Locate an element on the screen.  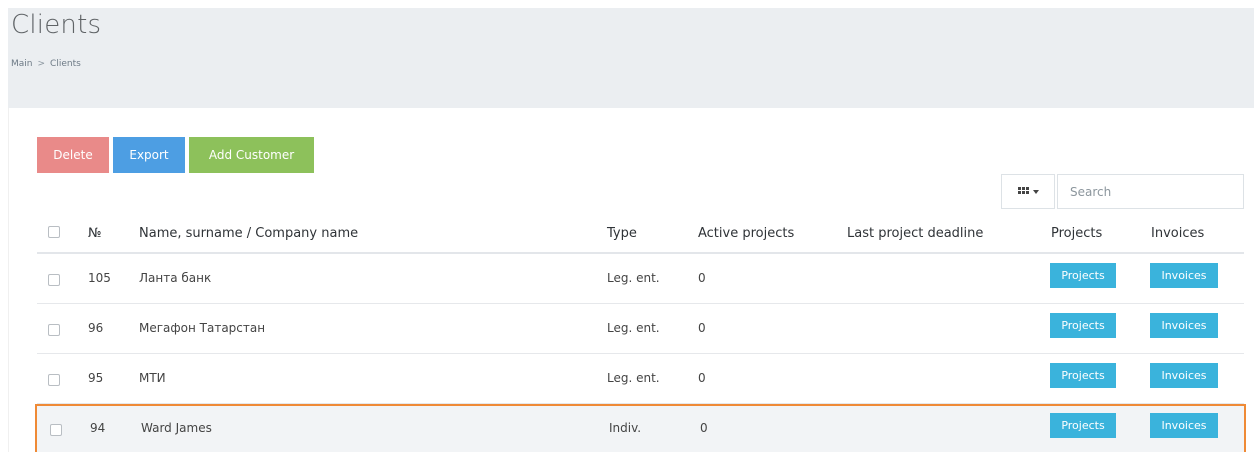
table-row: 95 МТИ Leg. ent. 0 Projects Invoices is located at coordinates (640, 379).